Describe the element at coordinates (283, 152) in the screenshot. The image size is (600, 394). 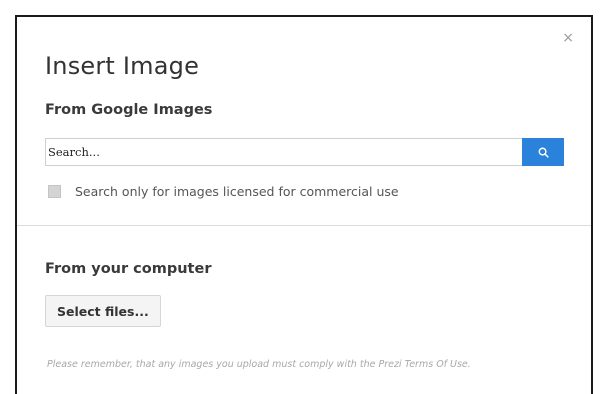
I see `search-input` at that location.